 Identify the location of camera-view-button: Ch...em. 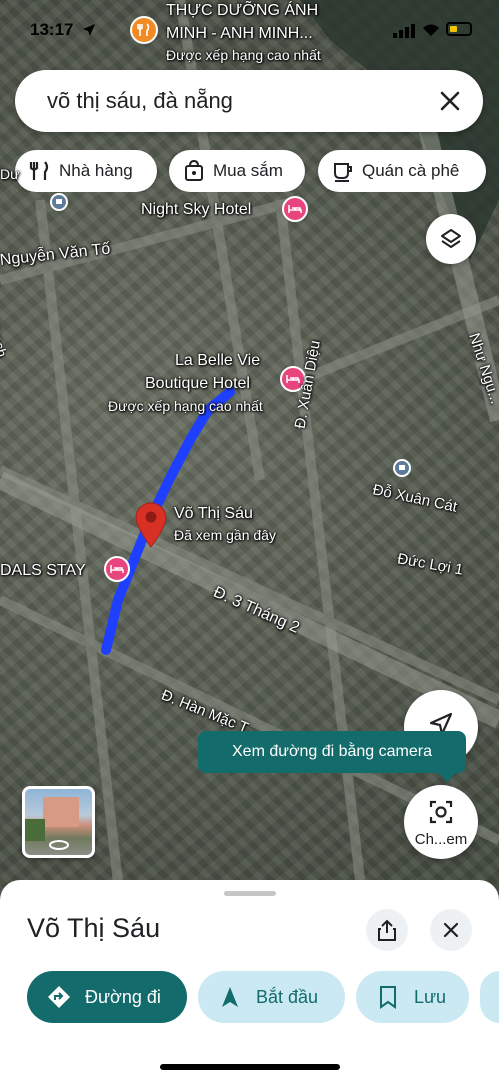
(441, 822).